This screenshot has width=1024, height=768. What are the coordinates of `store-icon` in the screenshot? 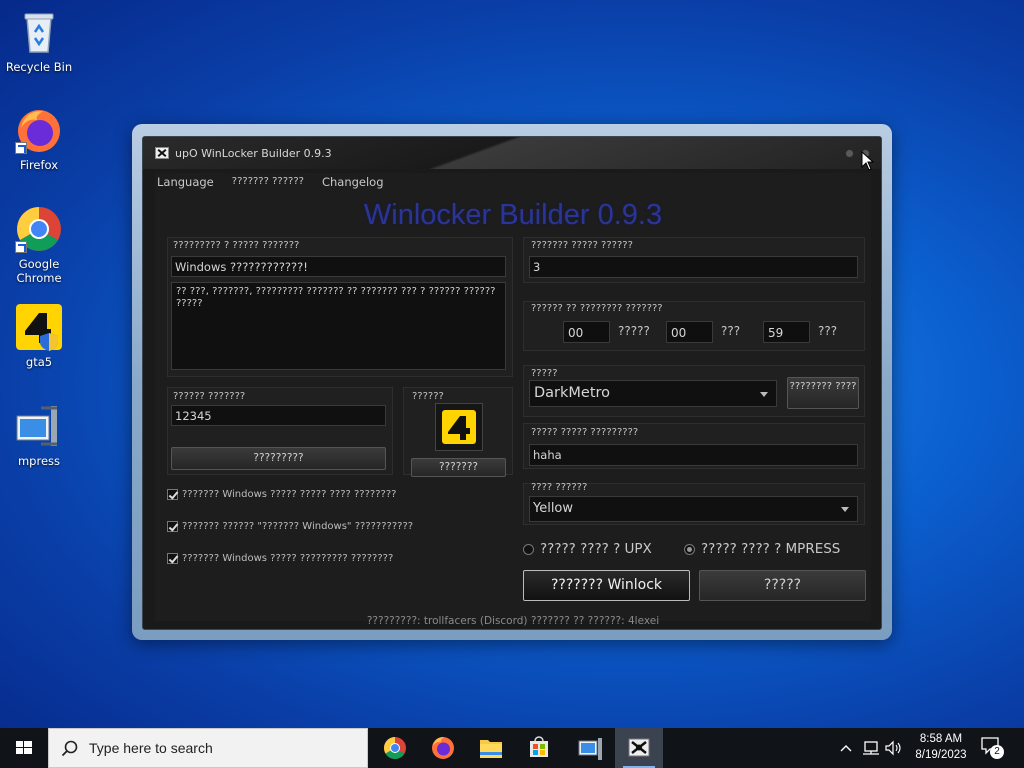 It's located at (539, 746).